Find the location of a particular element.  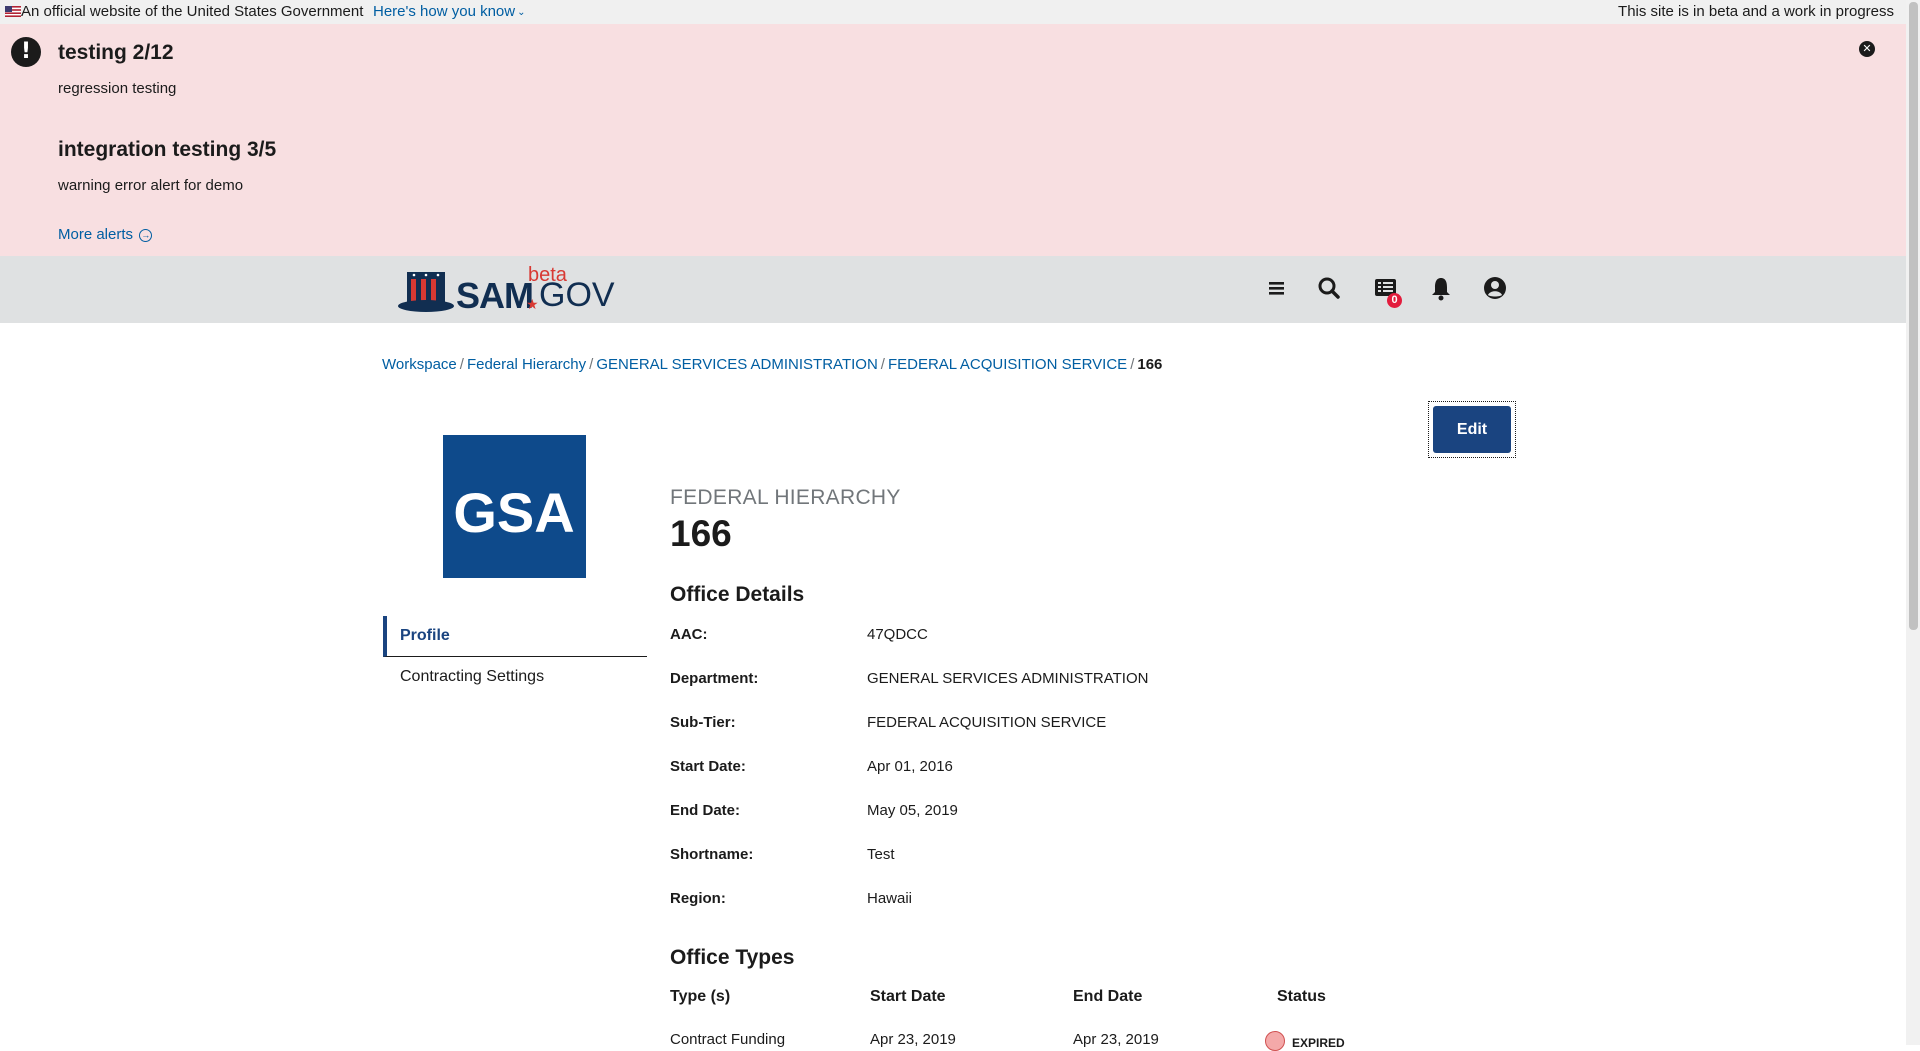

more-alerts-link: More alerts → is located at coordinates (105, 234).